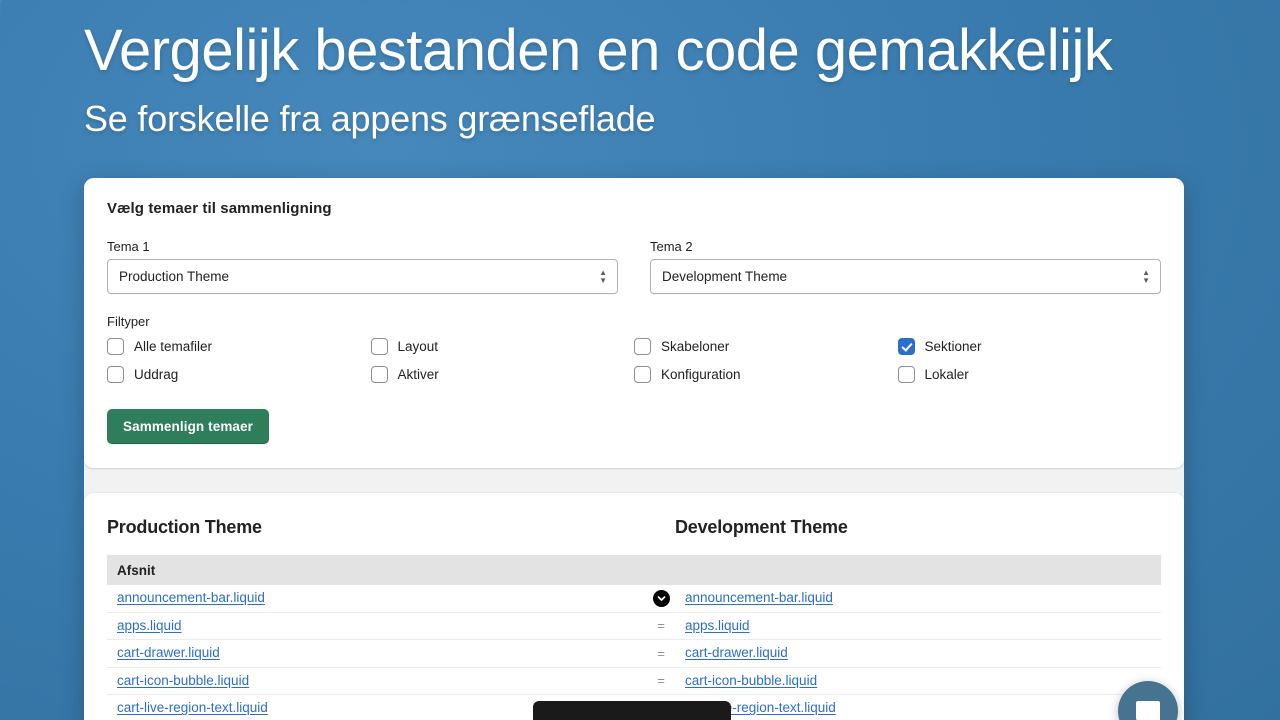  I want to click on file-cell-left: announcement-bar.liquid, so click(382, 598).